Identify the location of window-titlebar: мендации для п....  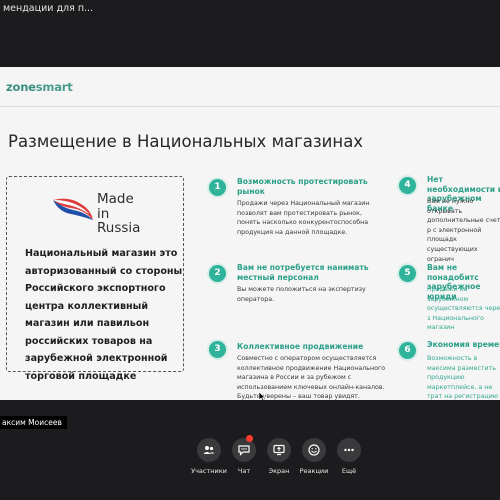
(250, 9).